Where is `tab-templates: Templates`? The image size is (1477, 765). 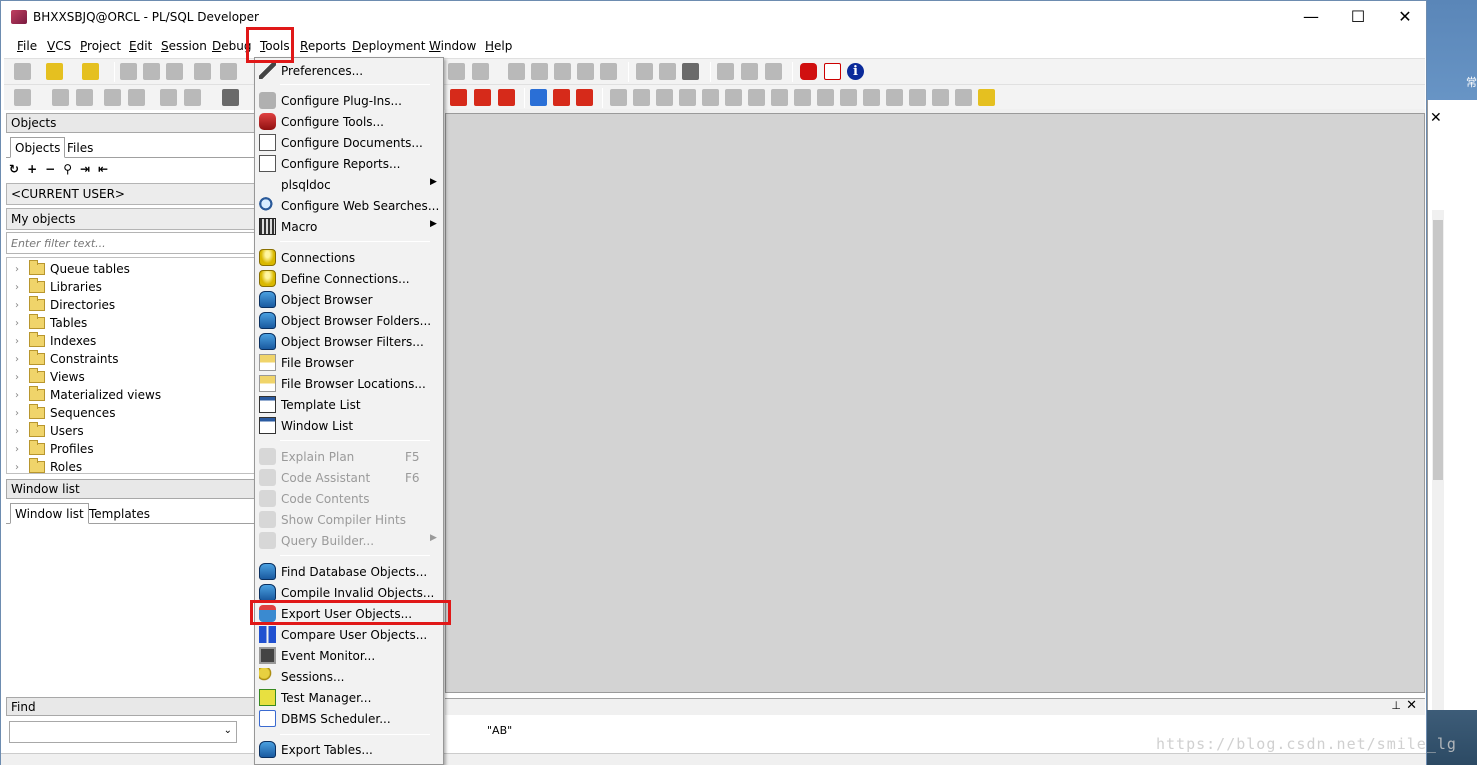 tab-templates: Templates is located at coordinates (119, 513).